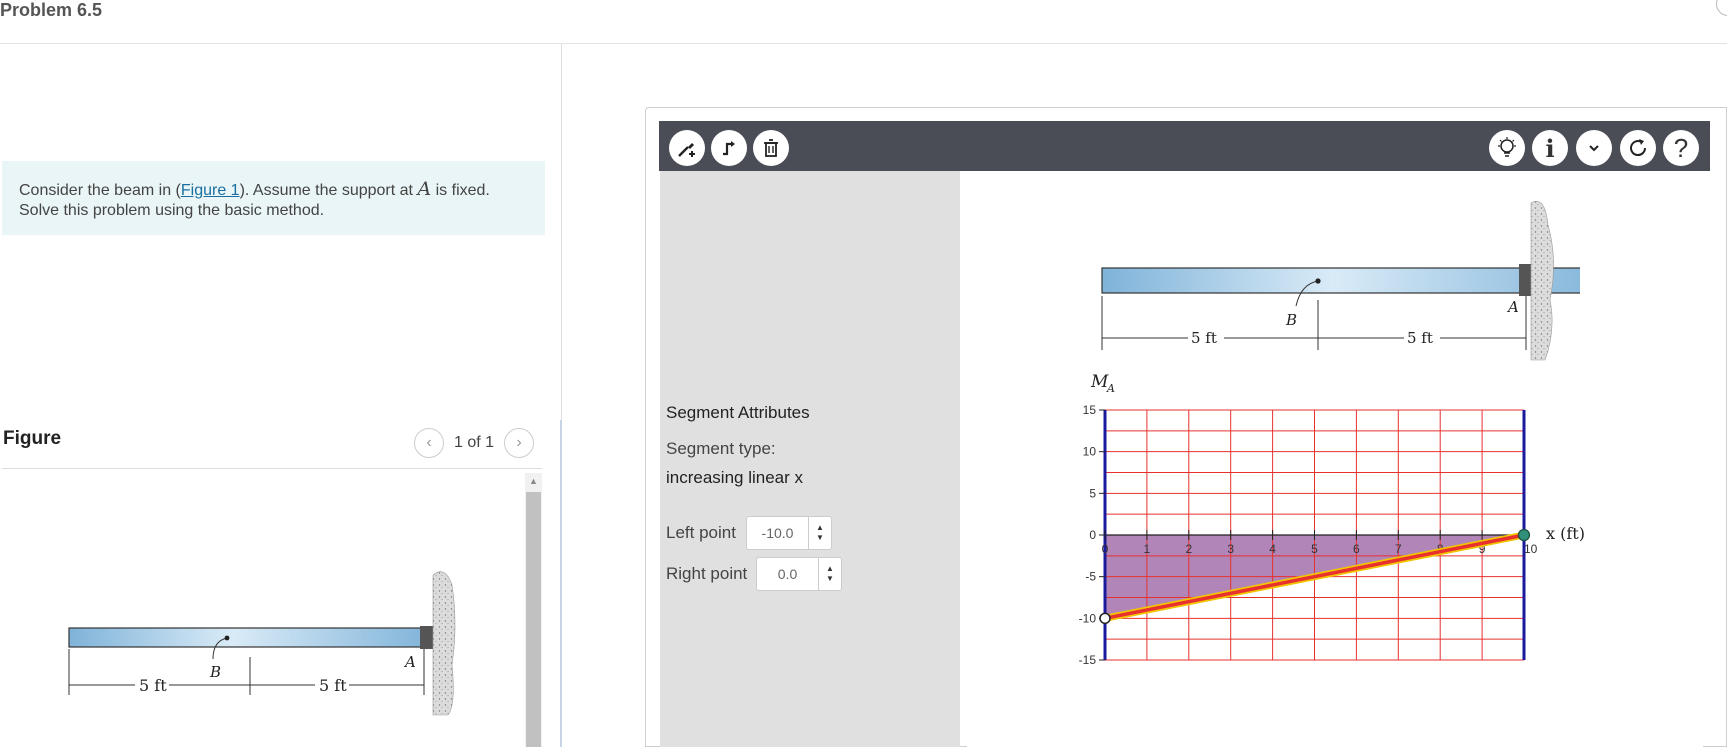 The image size is (1727, 747). I want to click on step-segment-icon, so click(729, 148).